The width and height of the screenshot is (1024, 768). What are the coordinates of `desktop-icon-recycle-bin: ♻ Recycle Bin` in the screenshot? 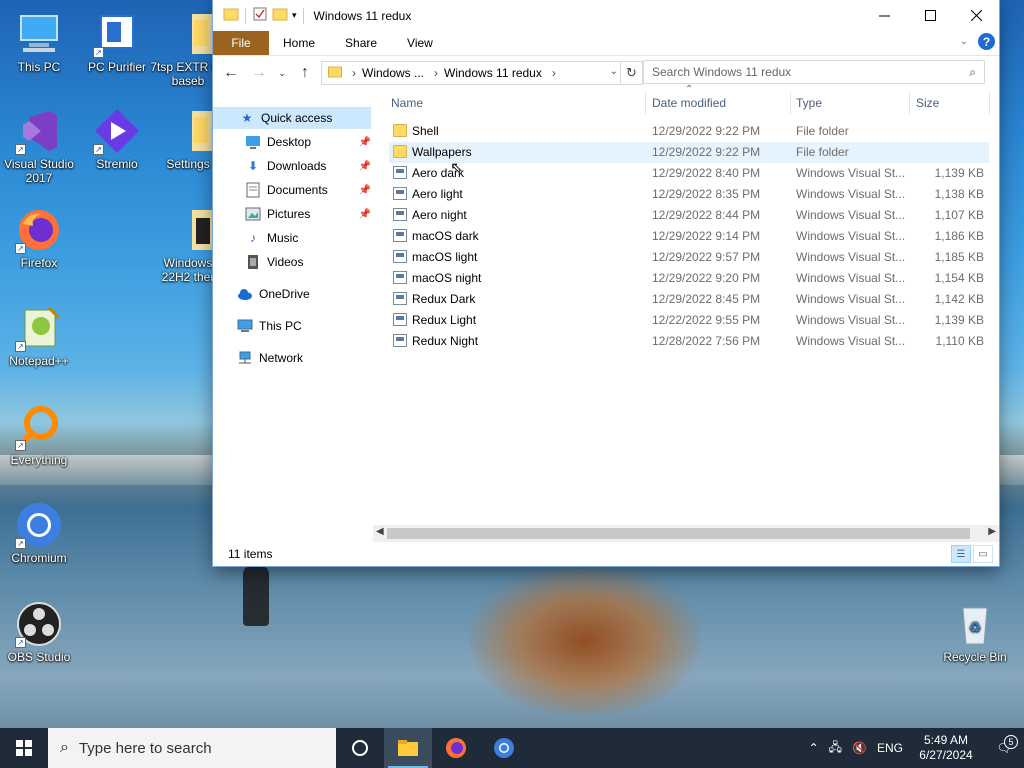 It's located at (975, 632).